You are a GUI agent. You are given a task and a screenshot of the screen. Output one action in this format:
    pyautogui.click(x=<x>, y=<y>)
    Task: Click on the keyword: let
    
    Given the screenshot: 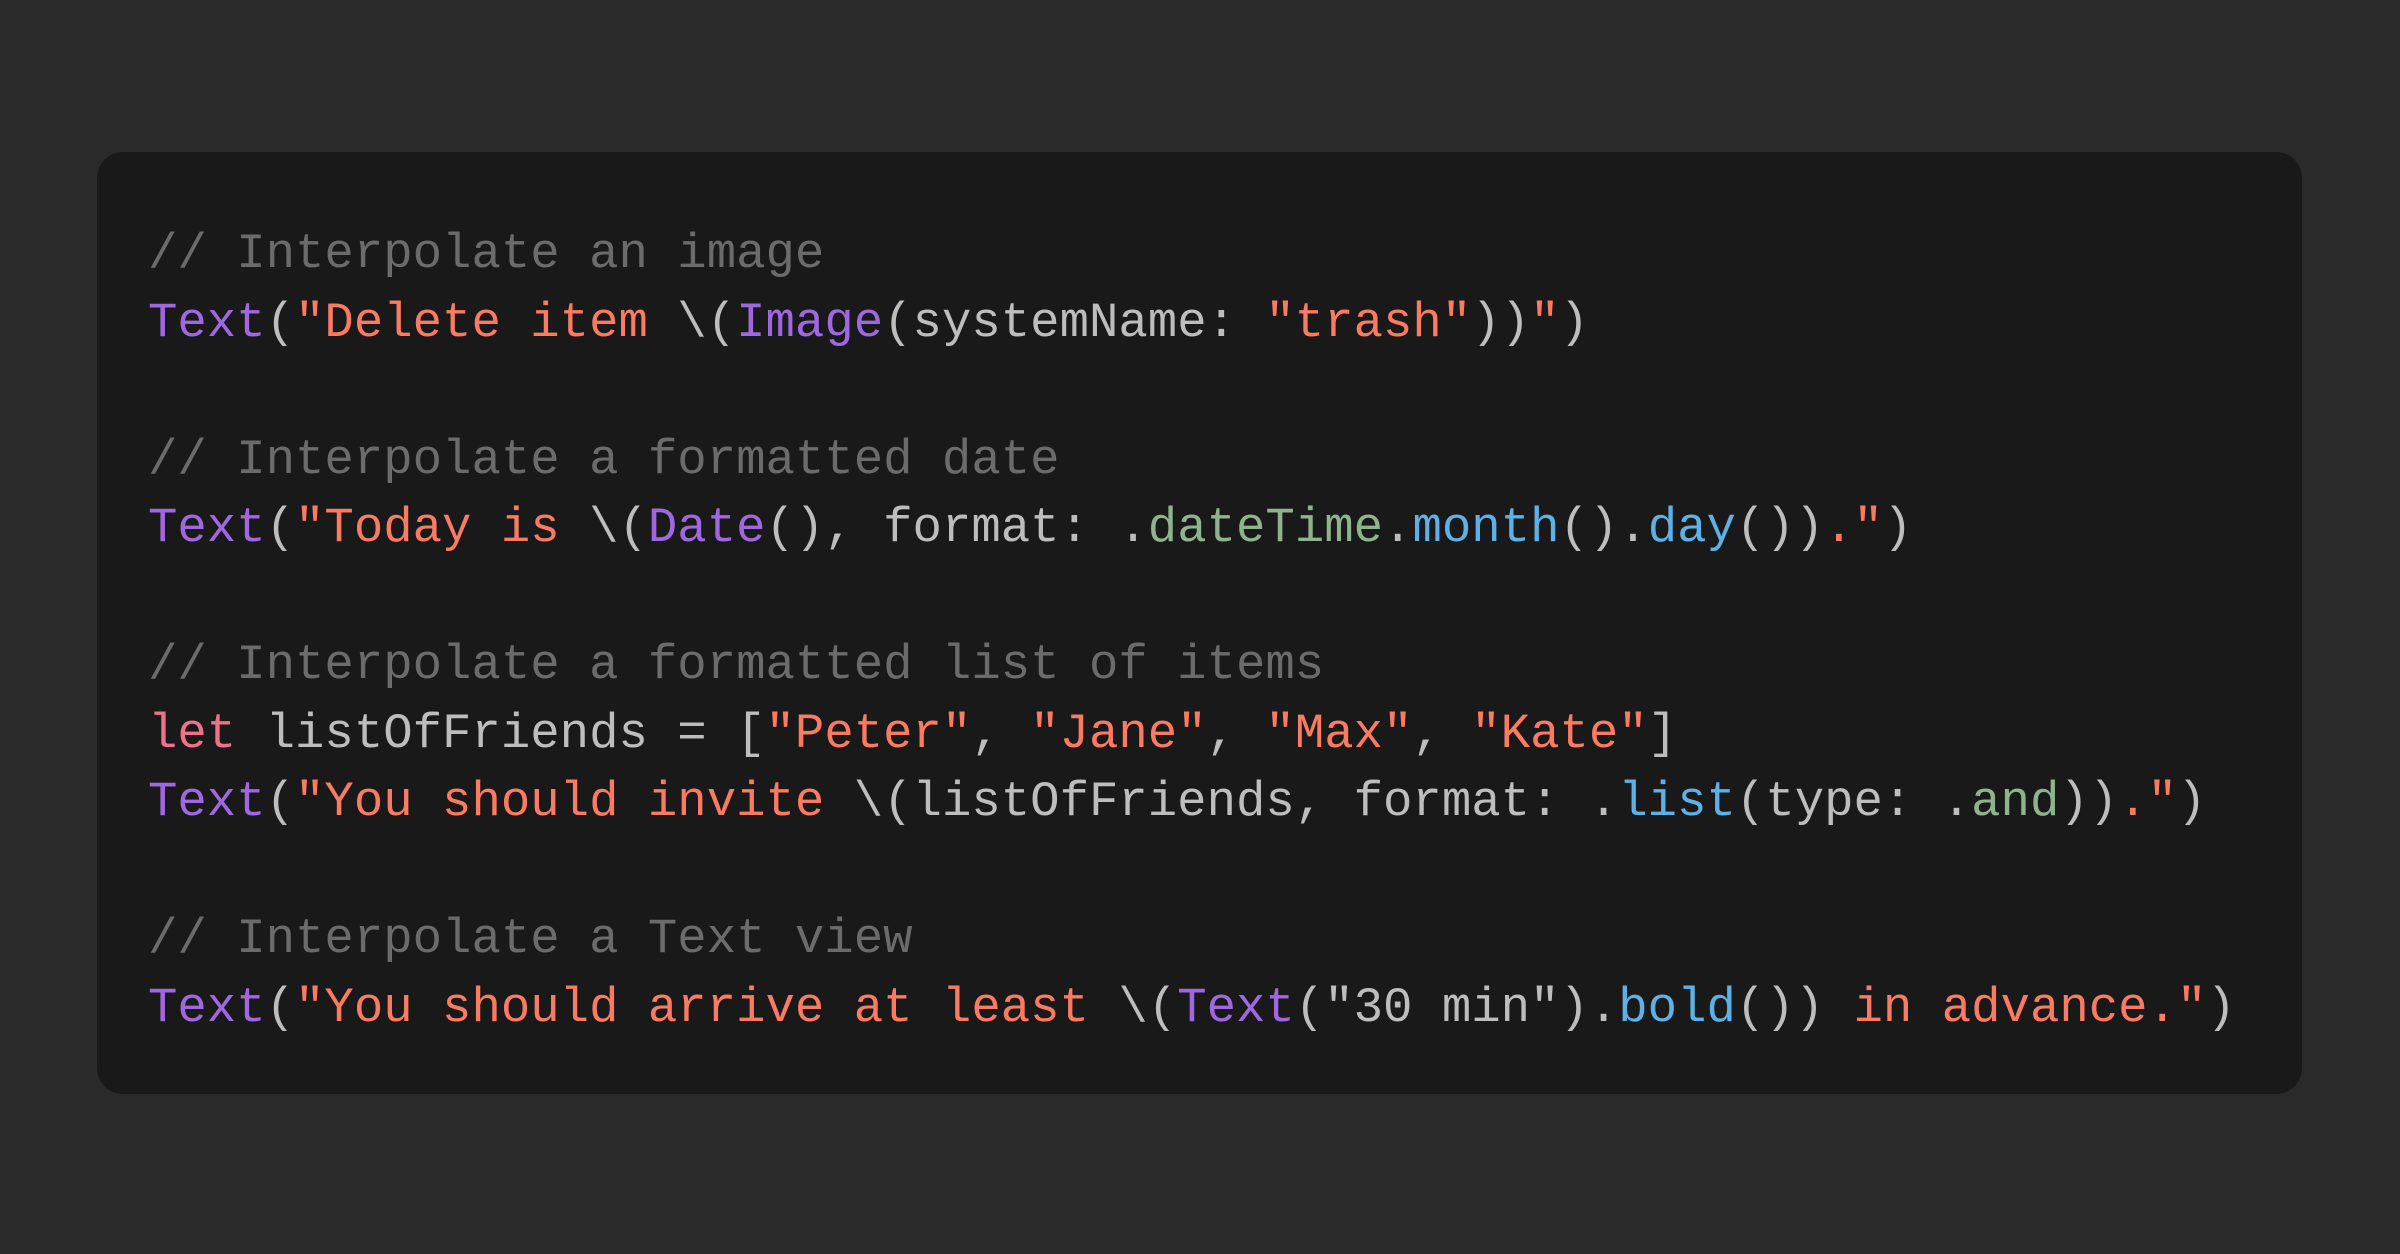 What is the action you would take?
    pyautogui.click(x=192, y=733)
    